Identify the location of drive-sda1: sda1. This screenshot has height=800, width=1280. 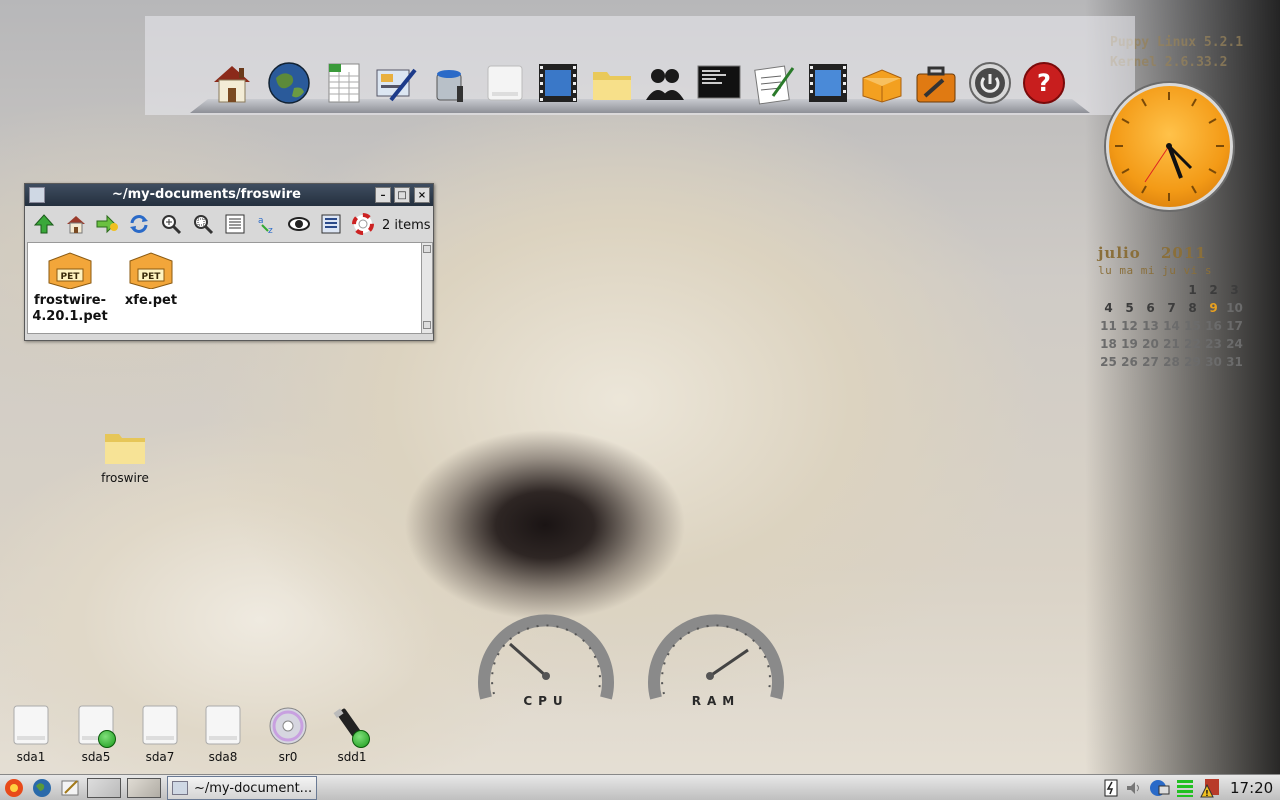
(31, 734).